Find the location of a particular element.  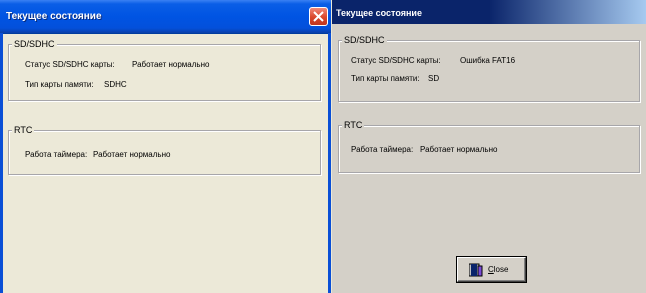

window-frame-left is located at coordinates (1, 163).